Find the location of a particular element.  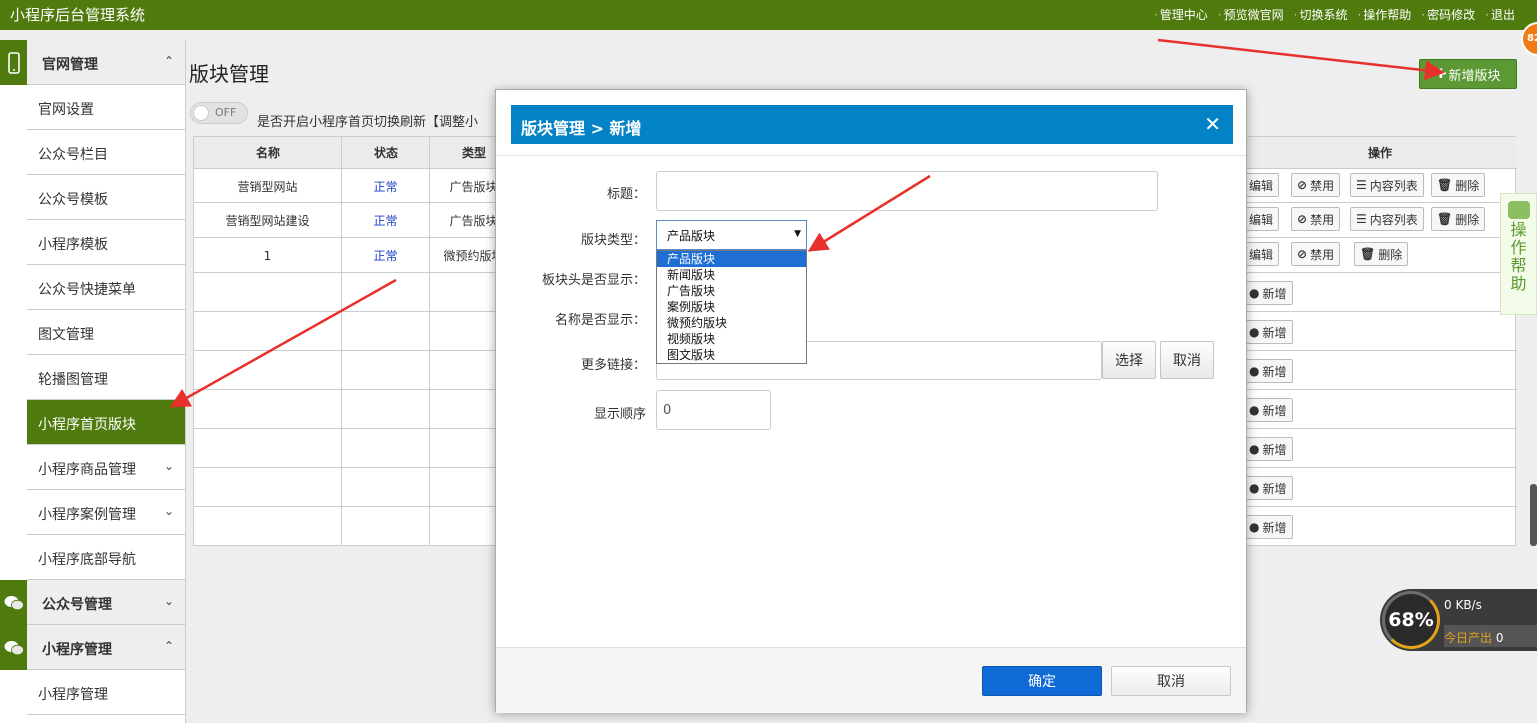

sidebar-item-cases: 小程序案例管理 ⌄ is located at coordinates (106, 512).